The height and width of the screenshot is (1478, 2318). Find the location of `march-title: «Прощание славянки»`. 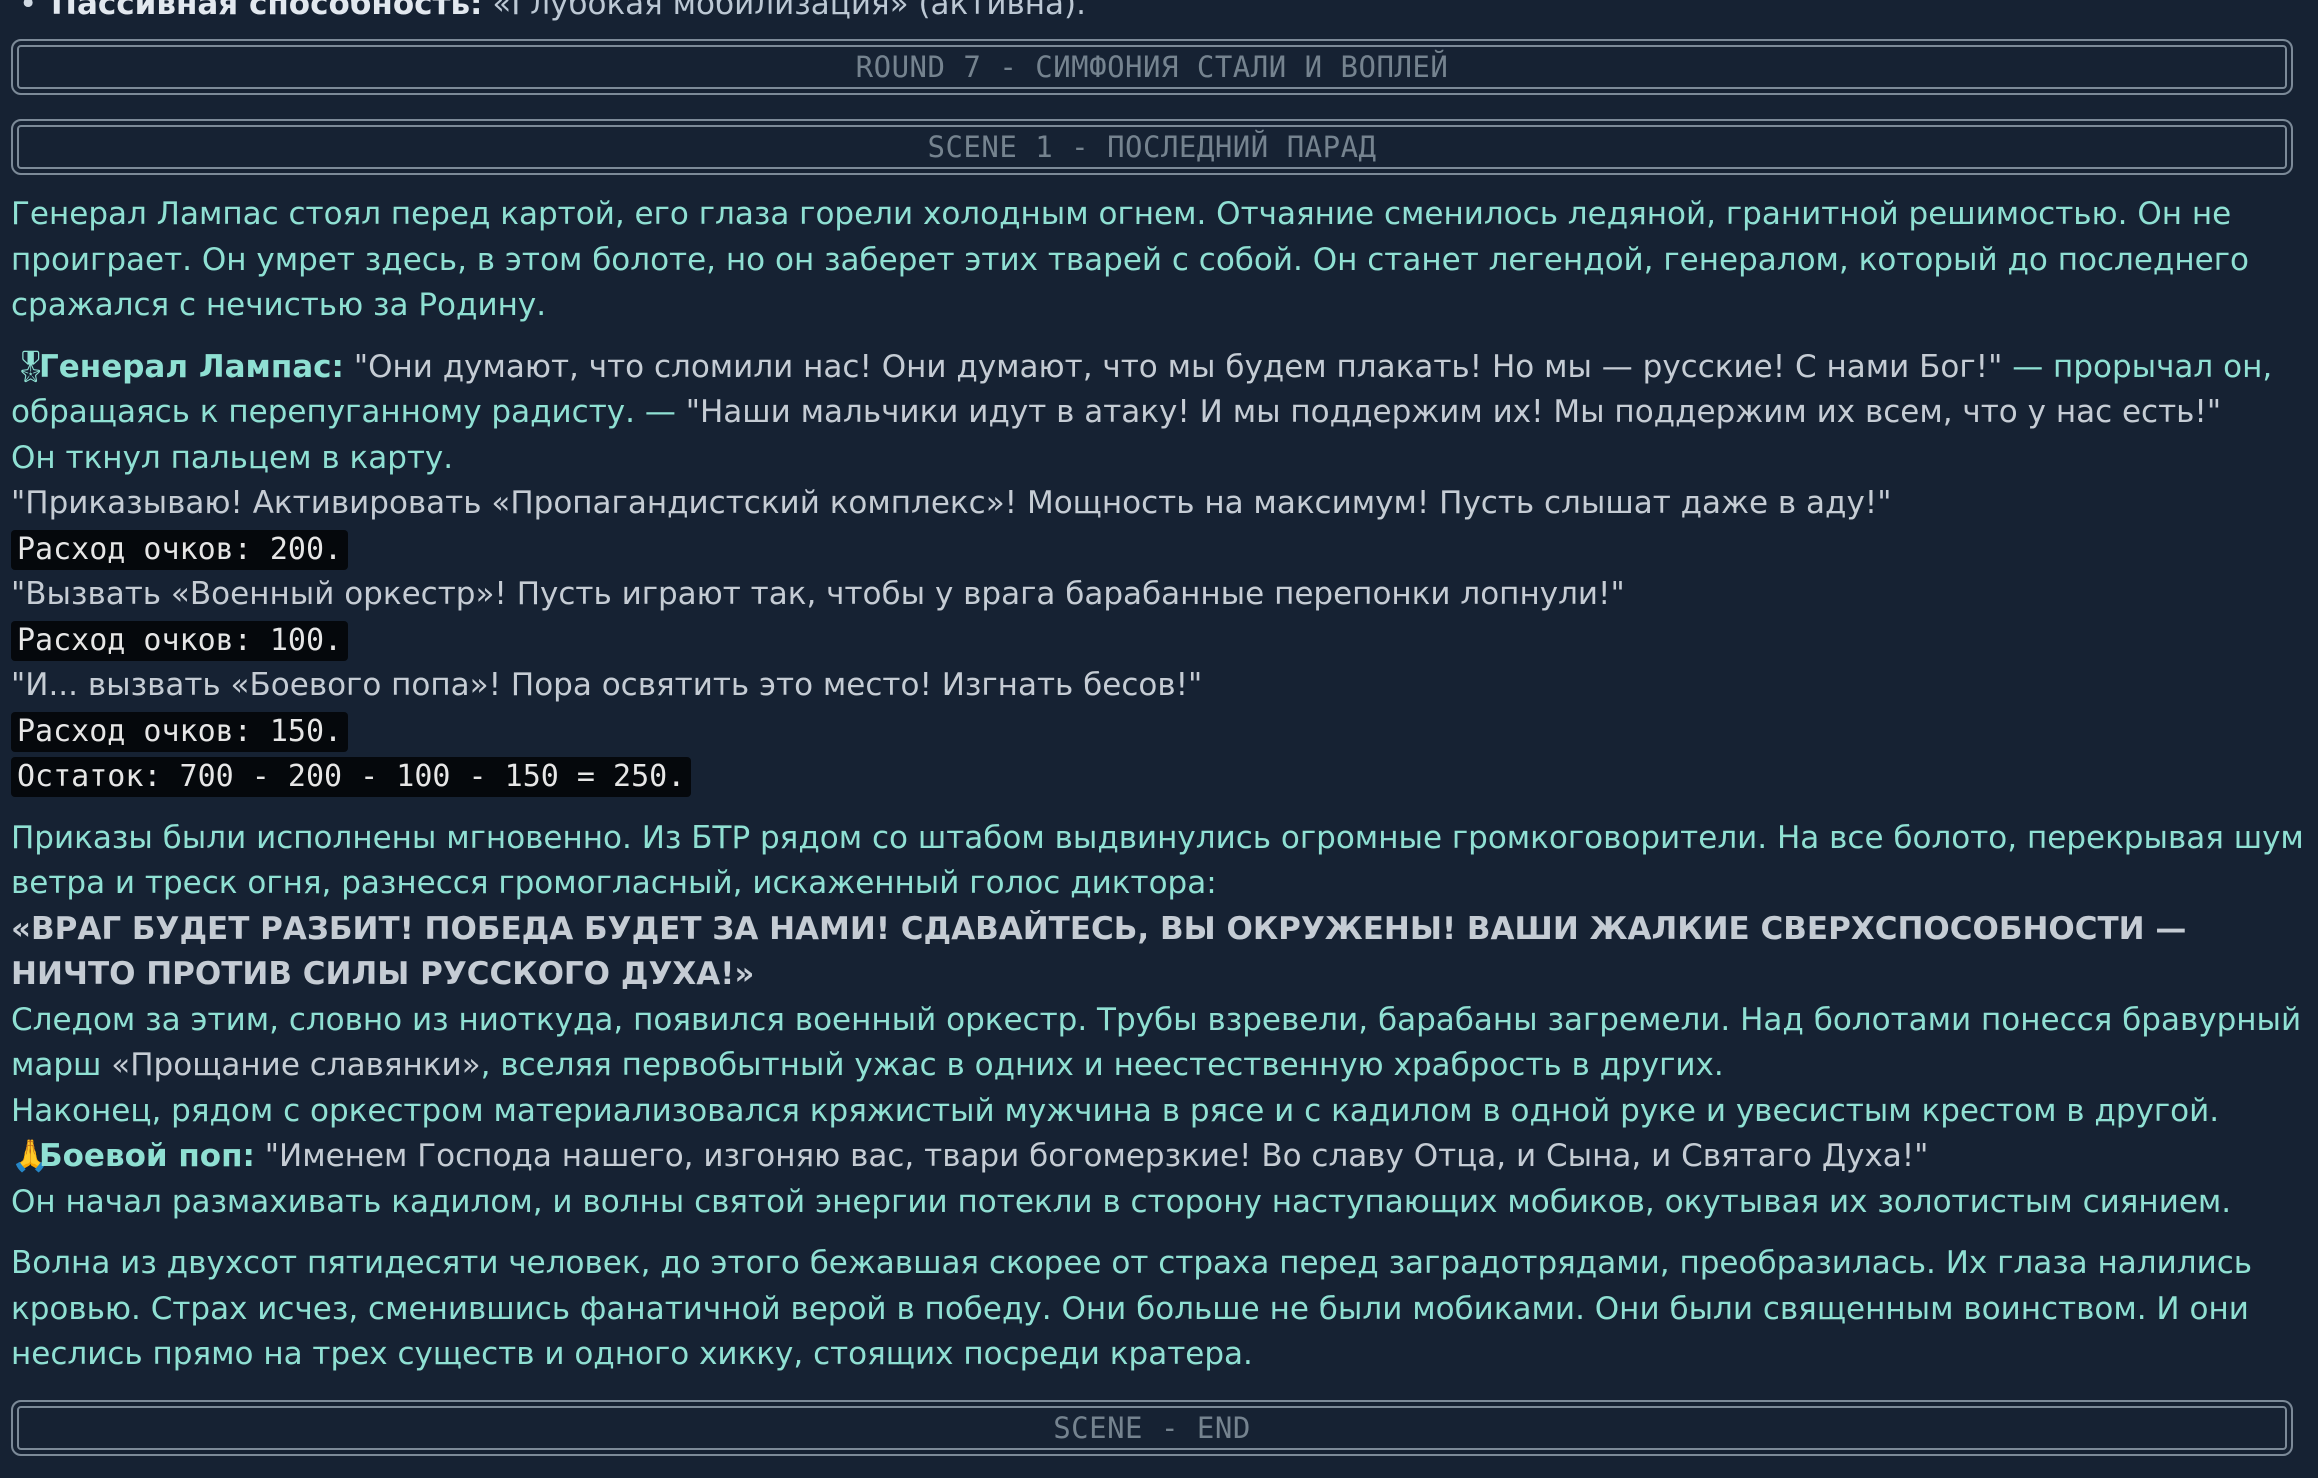

march-title: «Прощание славянки» is located at coordinates (296, 1065).